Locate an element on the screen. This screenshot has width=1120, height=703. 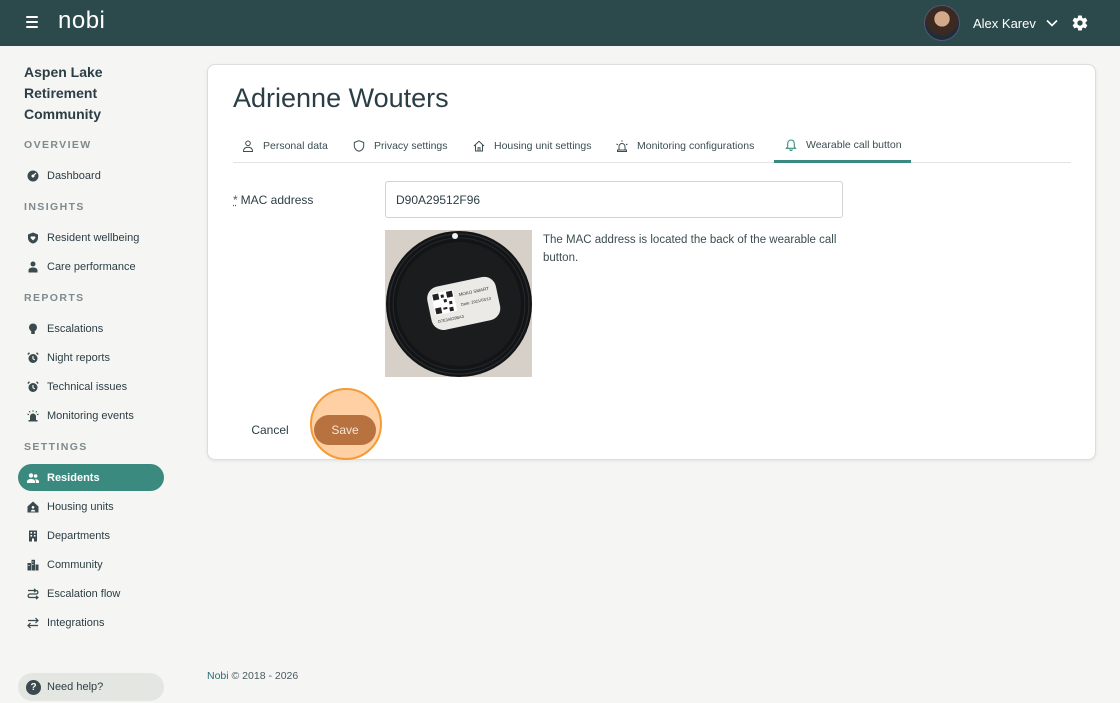
sidebar-item-housing-units: Housing units is located at coordinates (91, 506).